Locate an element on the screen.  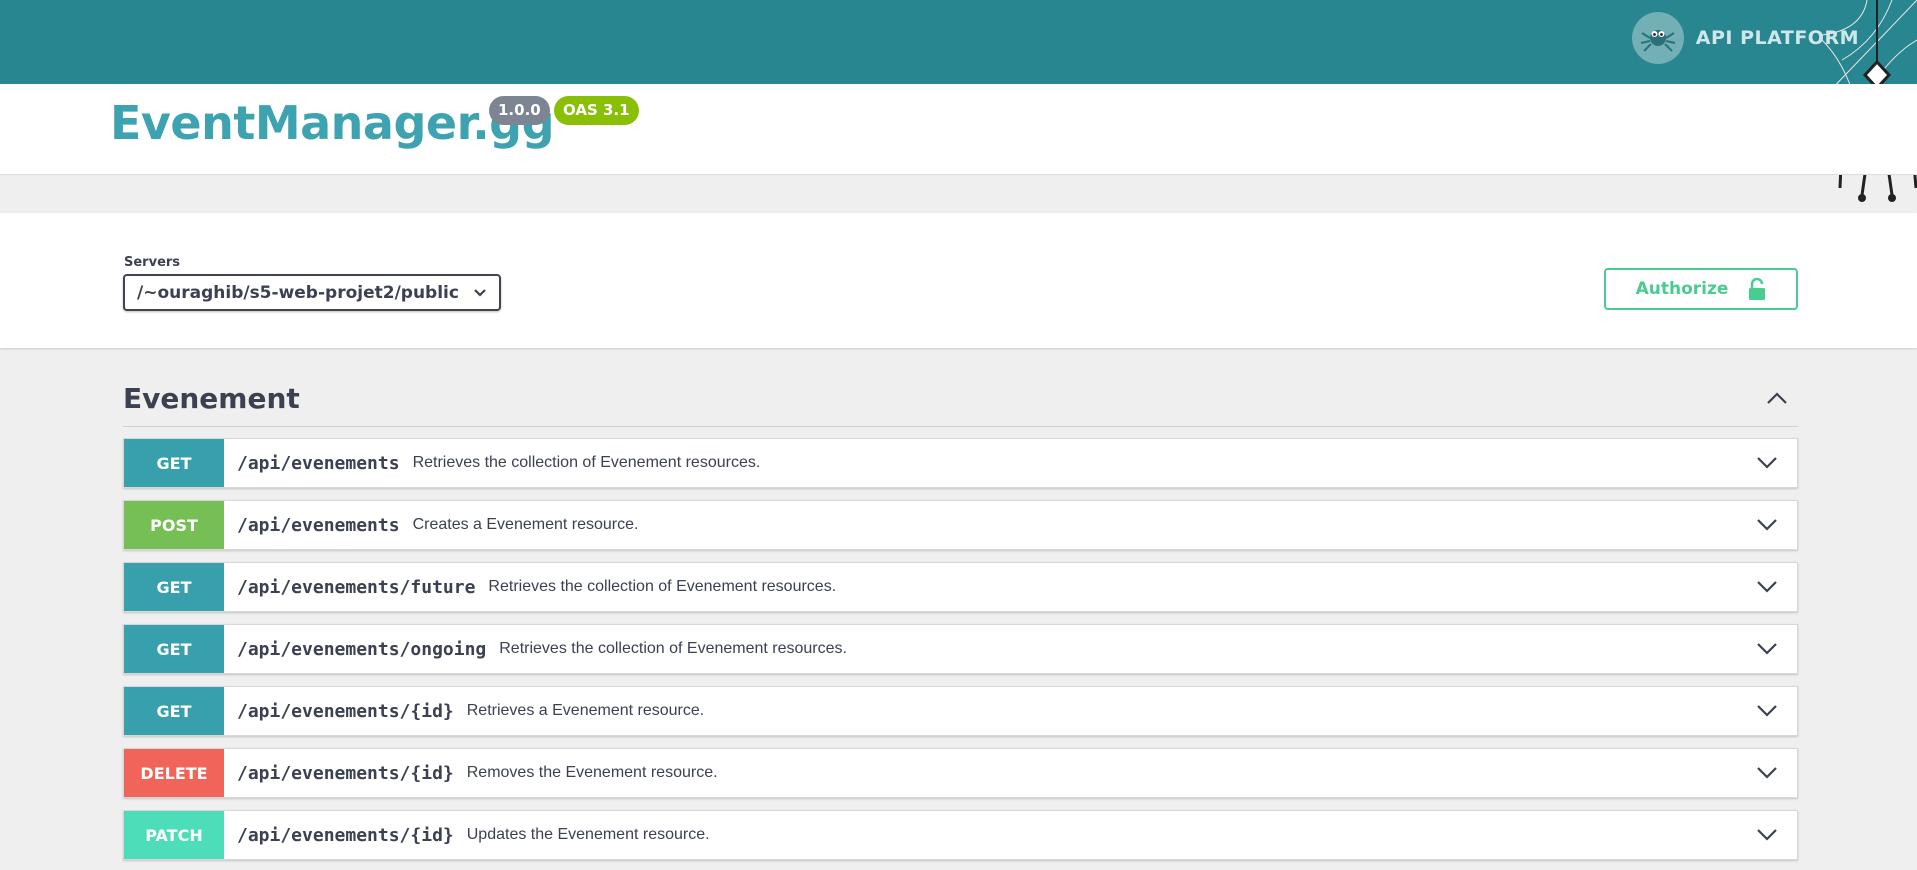
top-bar: API PLATFORM is located at coordinates (958, 42).